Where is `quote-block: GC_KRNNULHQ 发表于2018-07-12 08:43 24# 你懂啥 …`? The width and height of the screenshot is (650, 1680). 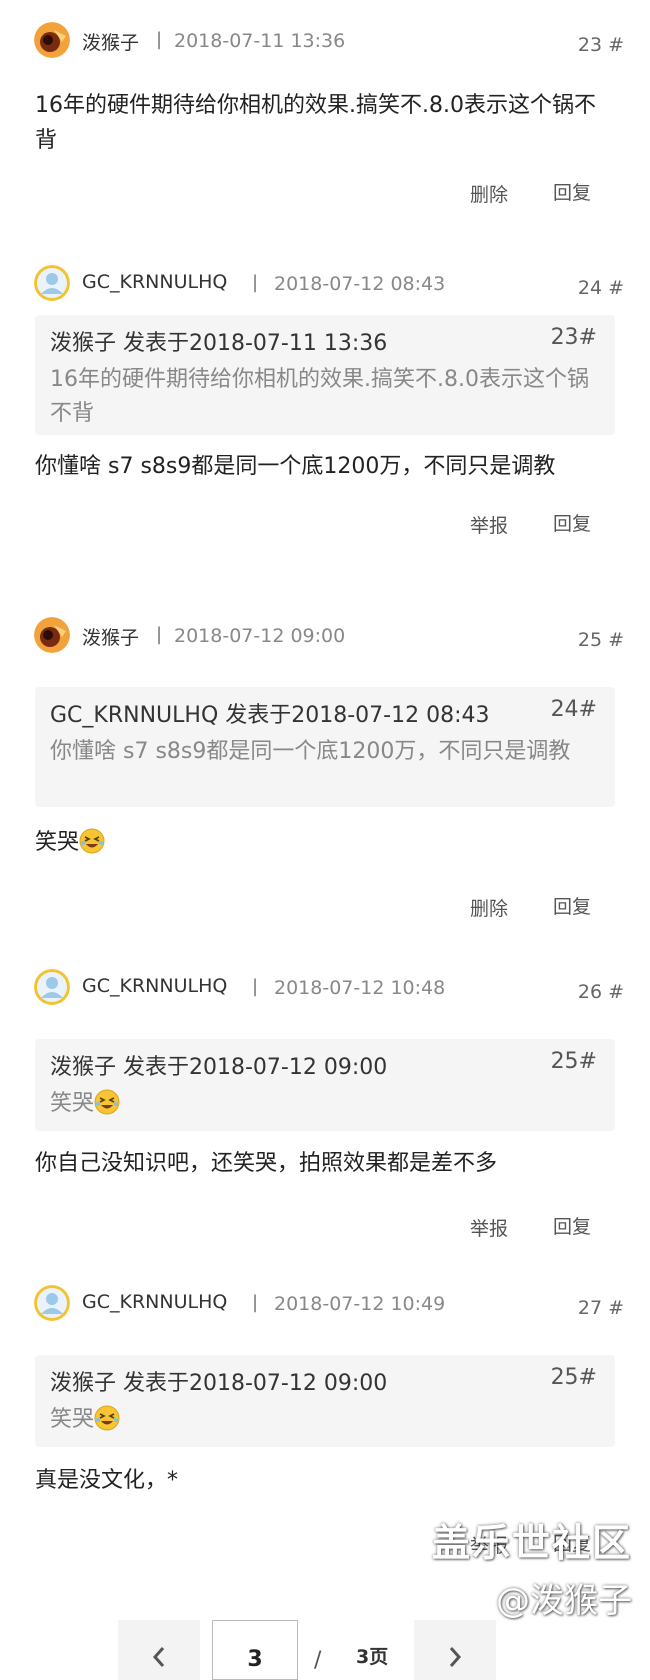
quote-block: GC_KRNNULHQ 发表于2018-07-12 08:43 24# 你懂啥 … is located at coordinates (325, 747).